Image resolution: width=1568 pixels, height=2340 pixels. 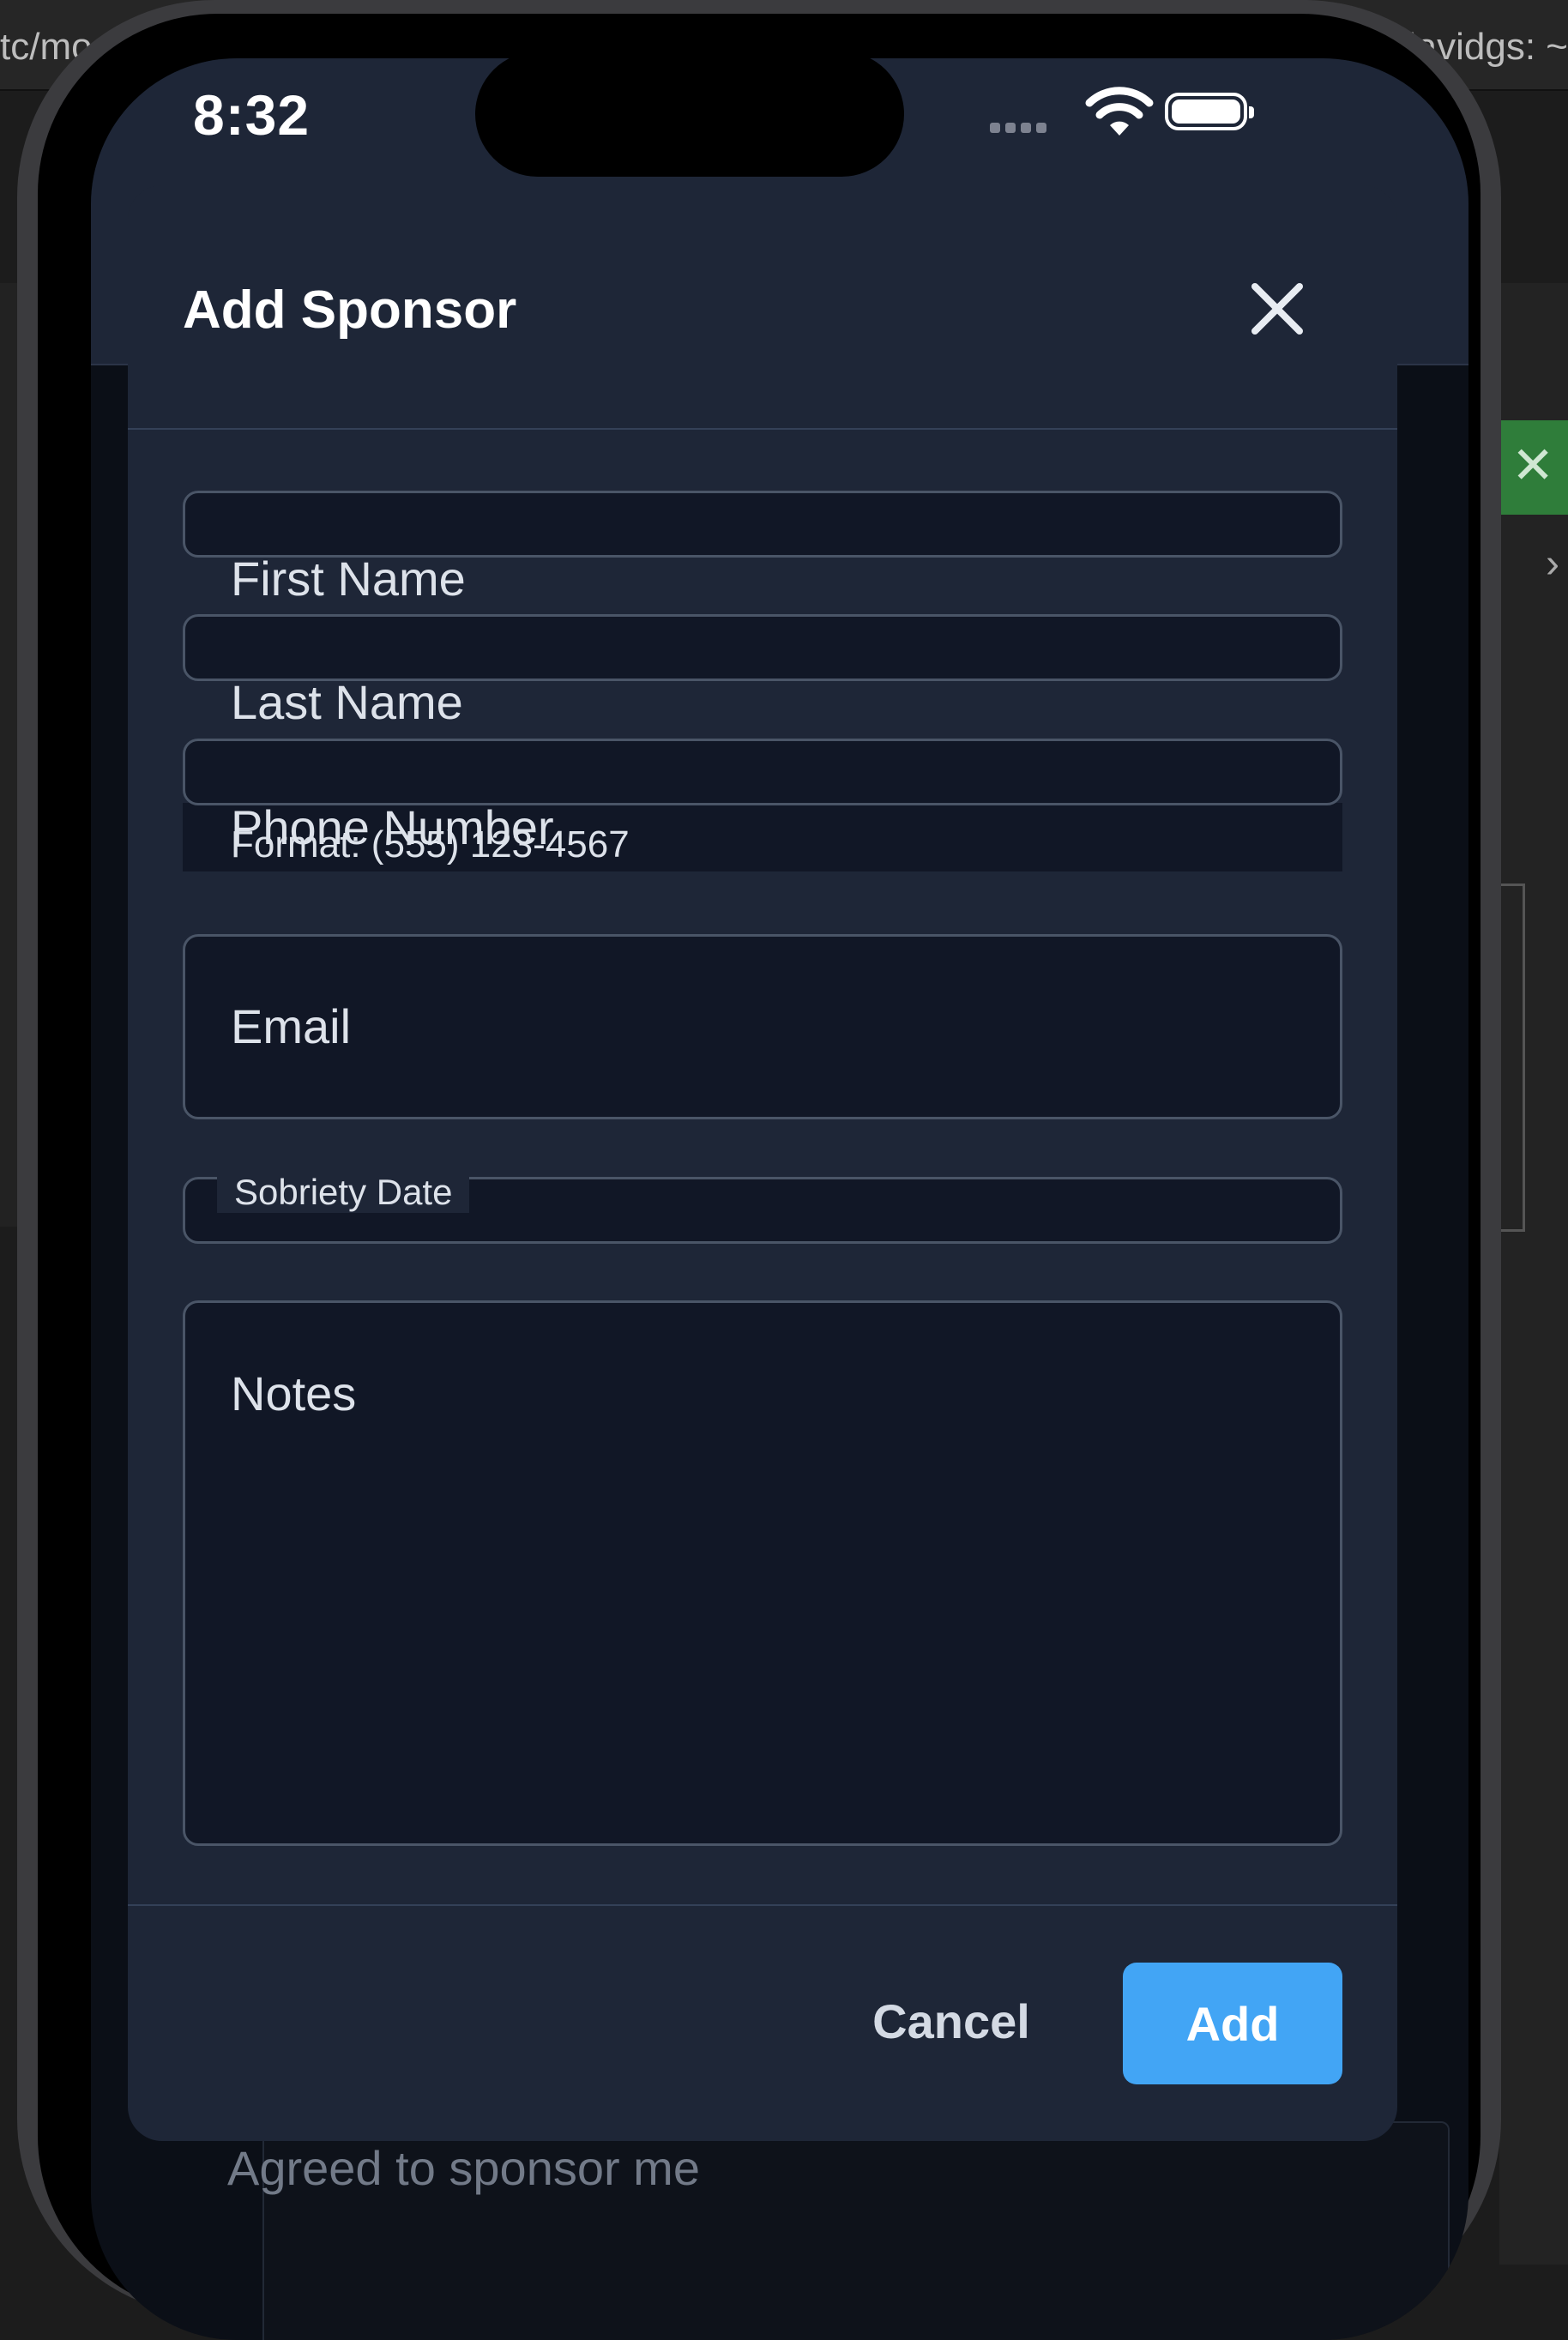 I want to click on email-input, so click(x=763, y=1027).